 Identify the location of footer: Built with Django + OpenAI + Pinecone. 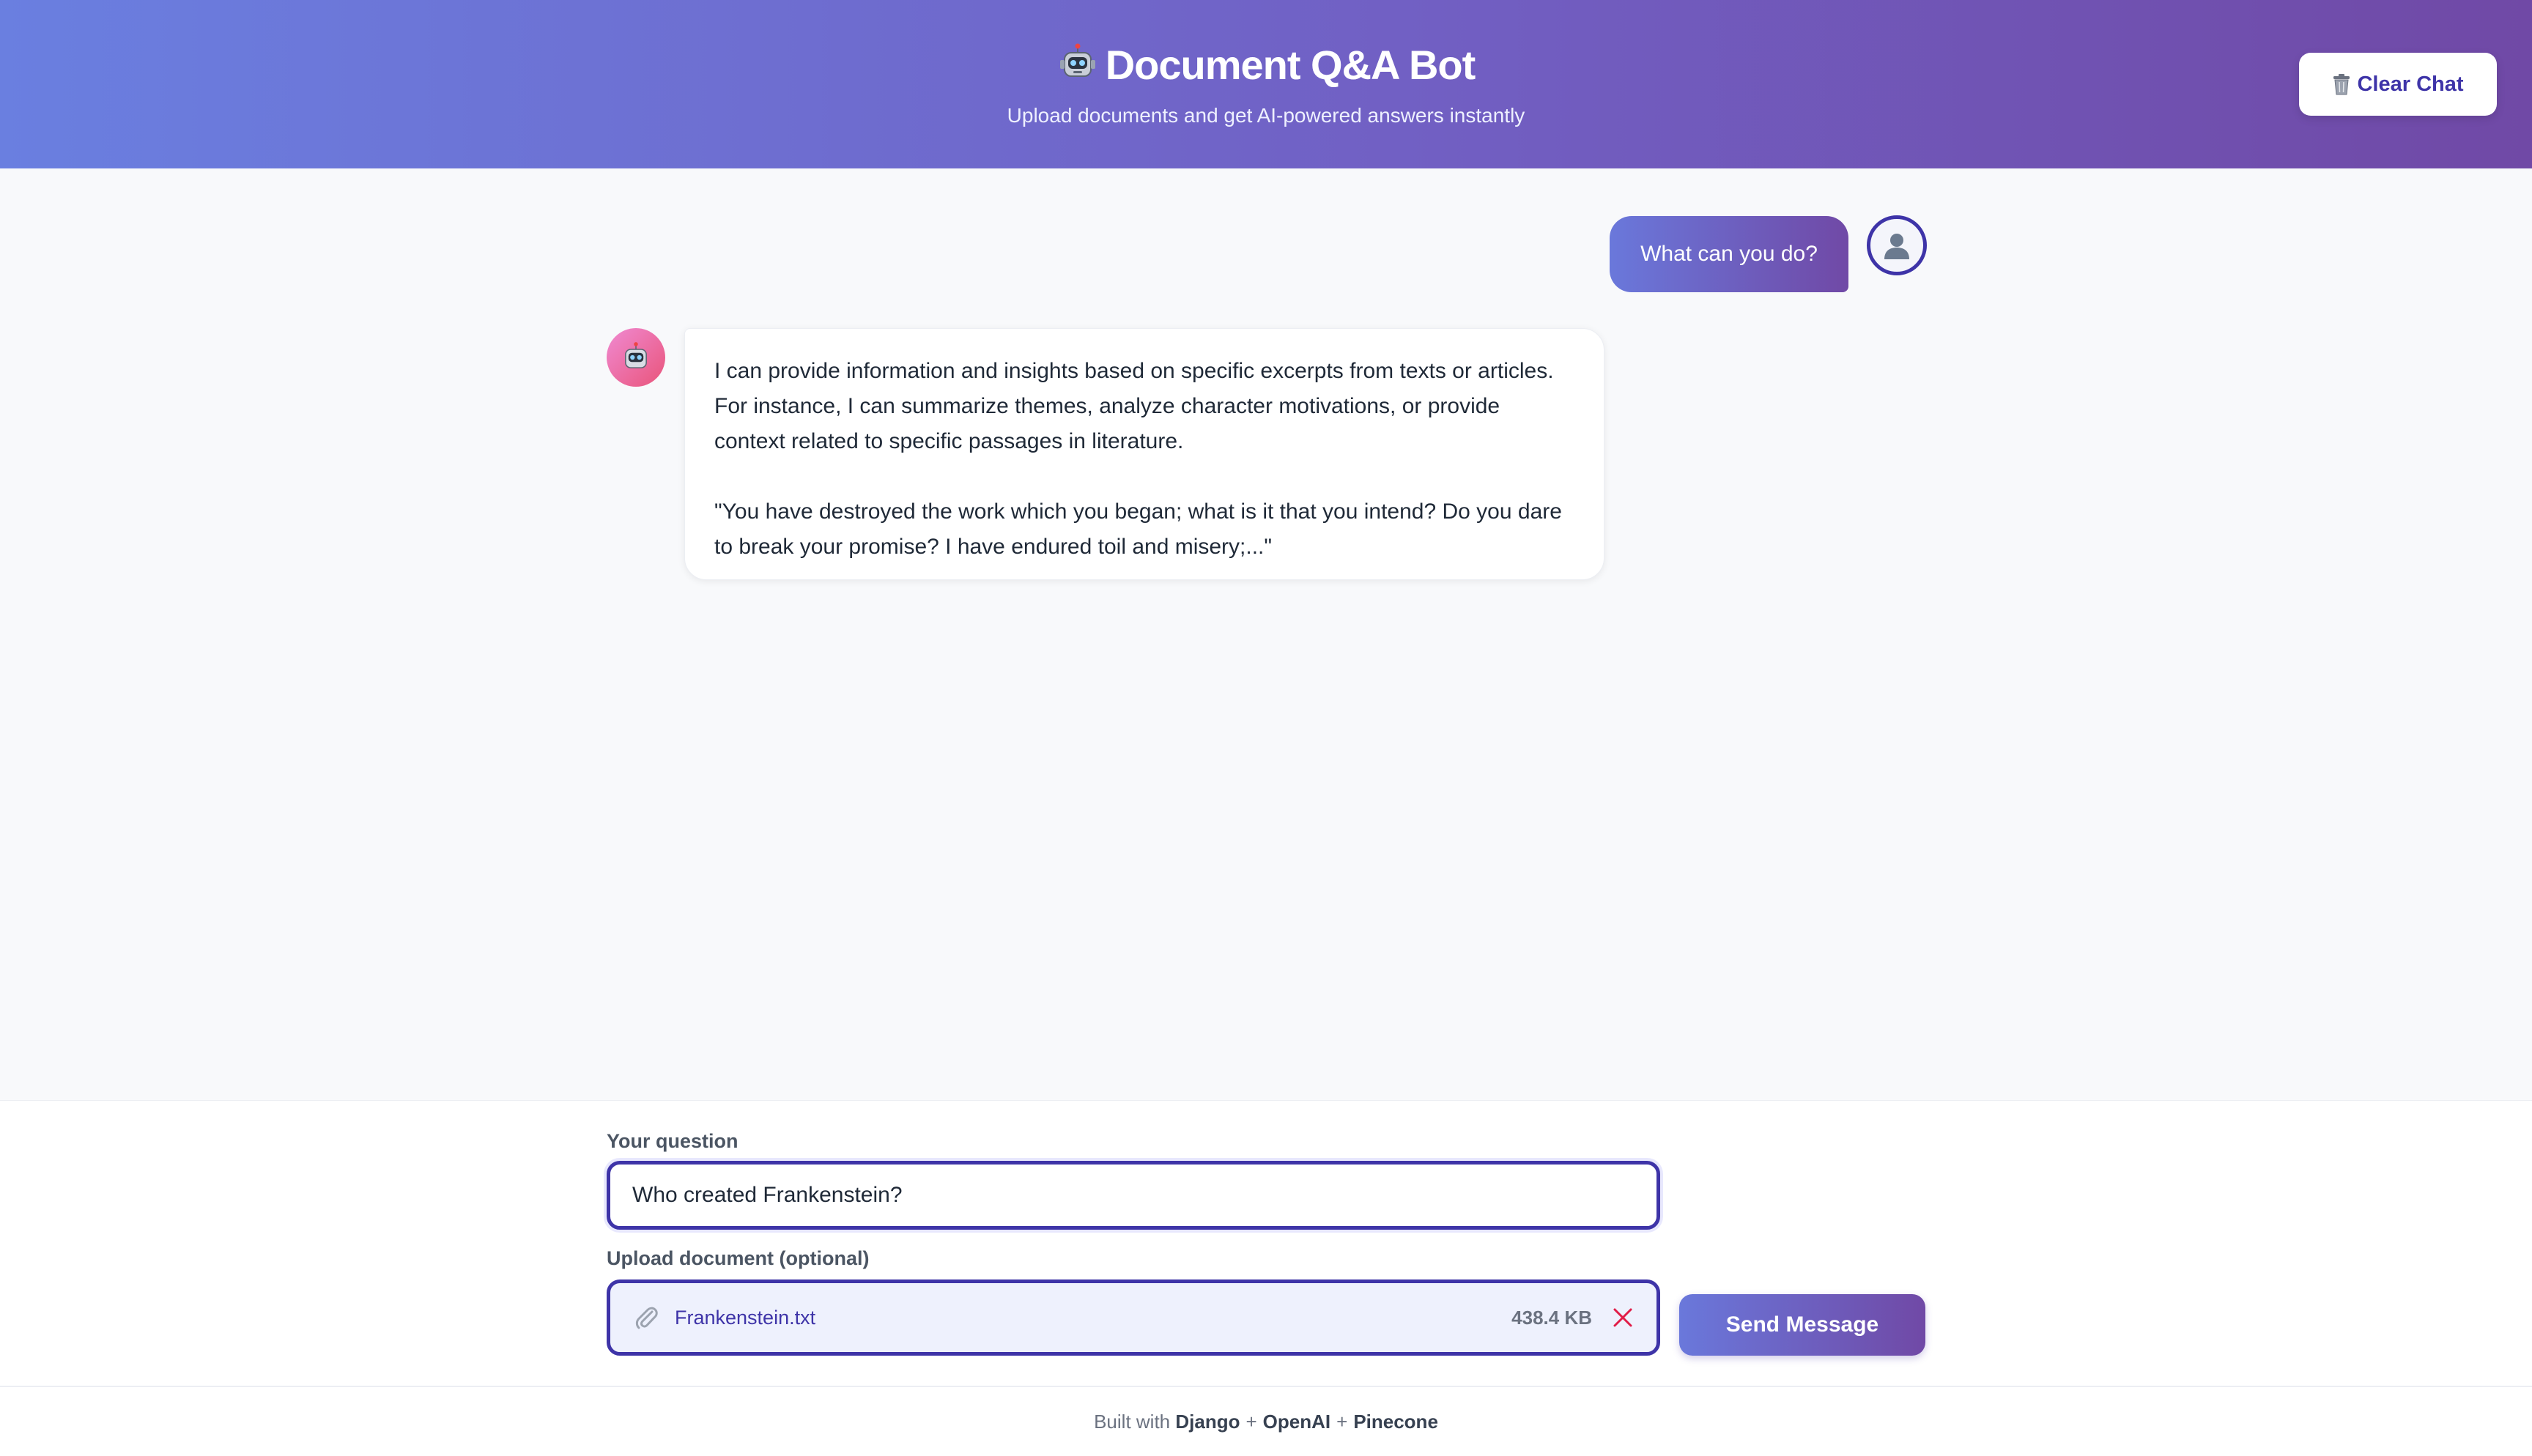
(1266, 1421).